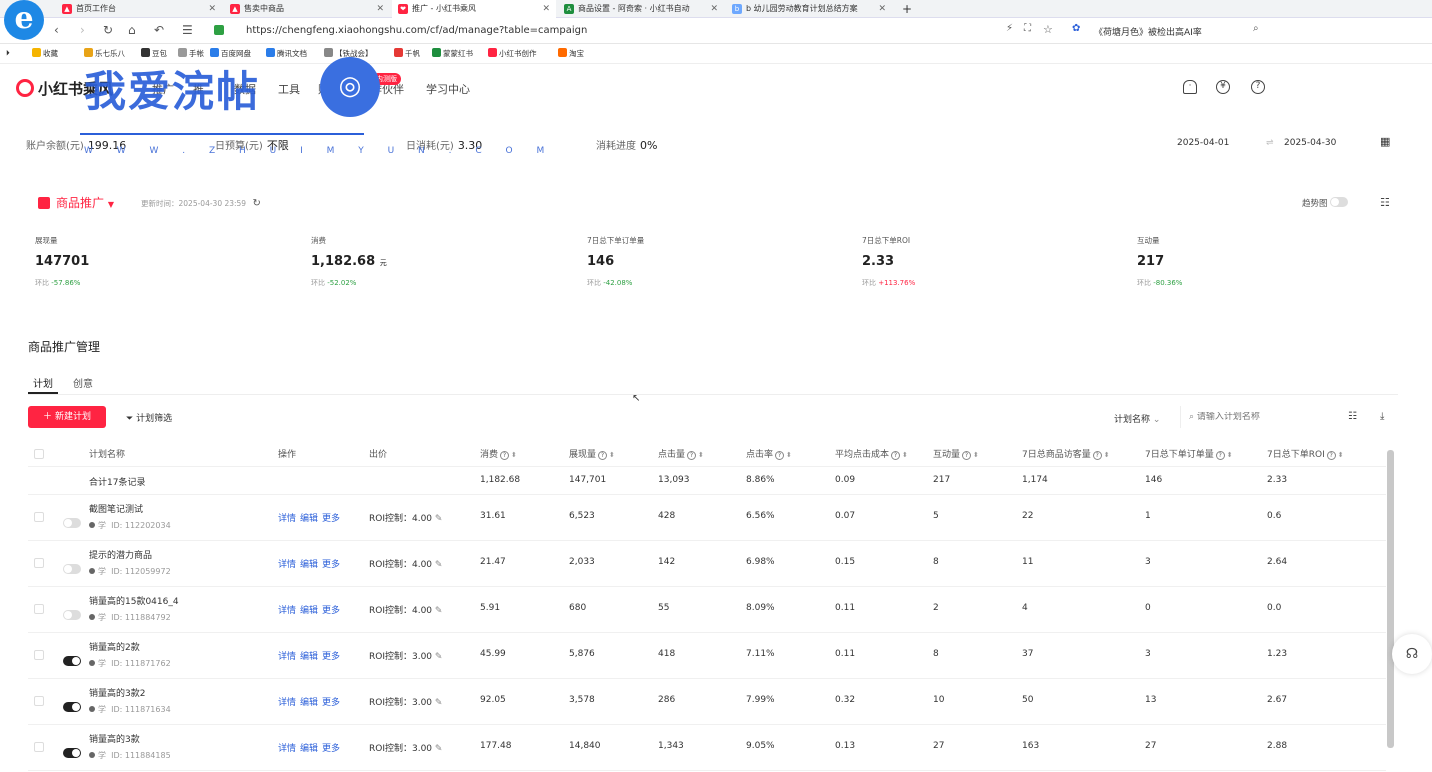 The image size is (1432, 772). Describe the element at coordinates (307, 9) in the screenshot. I see `browser-tab: ▲ 售卖中商品 ✕` at that location.